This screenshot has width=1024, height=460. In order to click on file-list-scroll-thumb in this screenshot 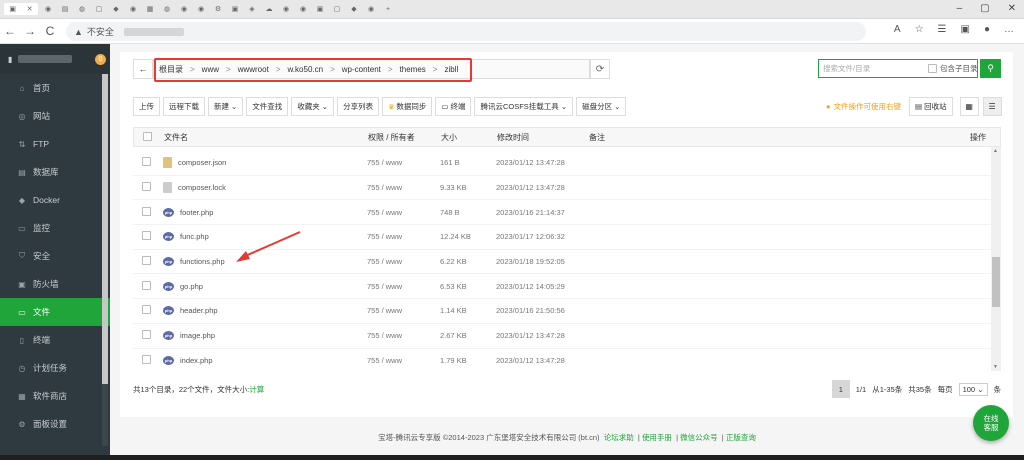, I will do `click(996, 282)`.